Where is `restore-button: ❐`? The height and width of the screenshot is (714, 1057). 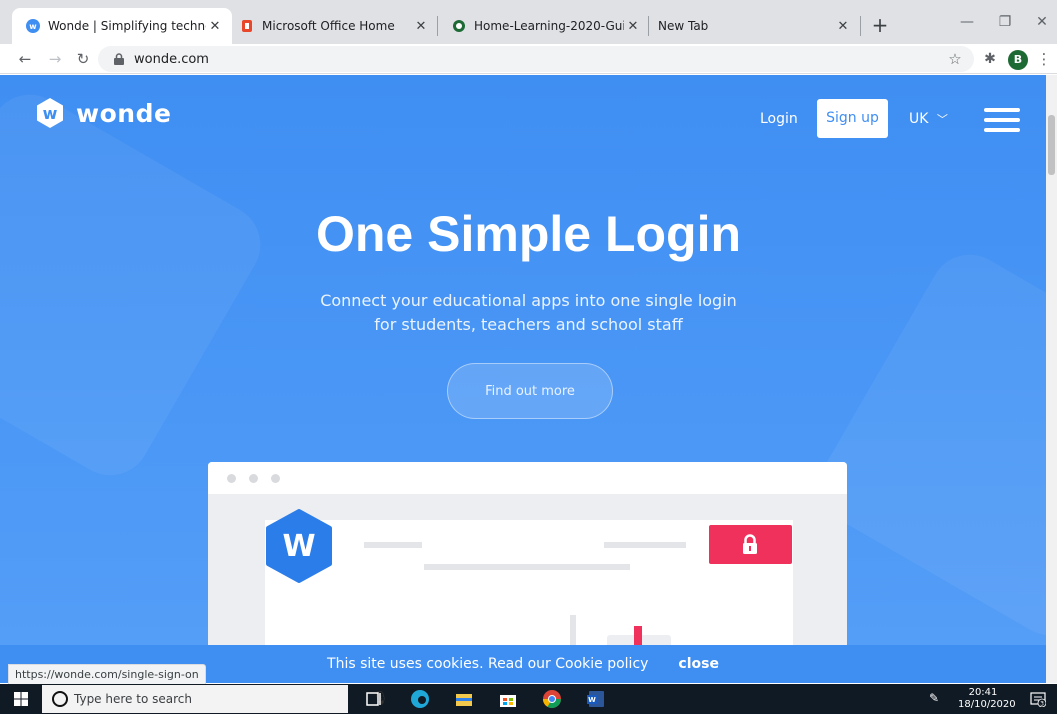
restore-button: ❐ is located at coordinates (1005, 22).